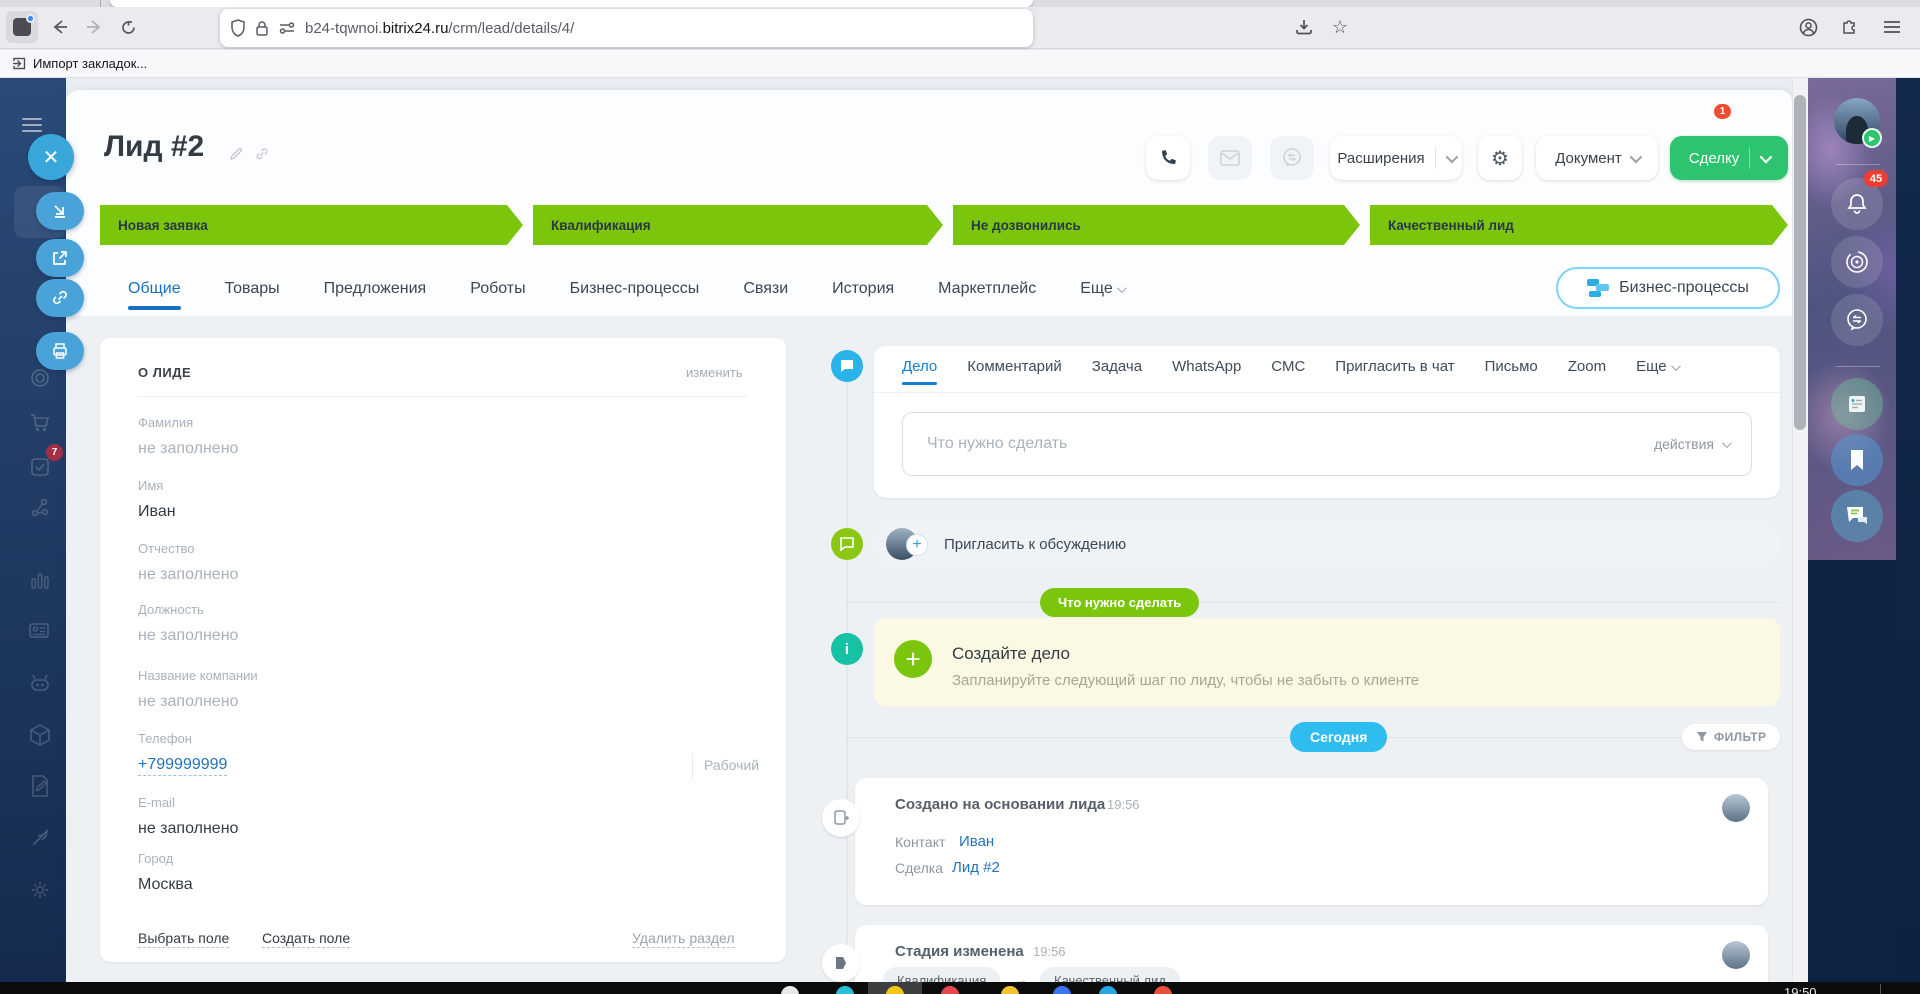 The height and width of the screenshot is (994, 1920). Describe the element at coordinates (287, 28) in the screenshot. I see `permissions-icon` at that location.